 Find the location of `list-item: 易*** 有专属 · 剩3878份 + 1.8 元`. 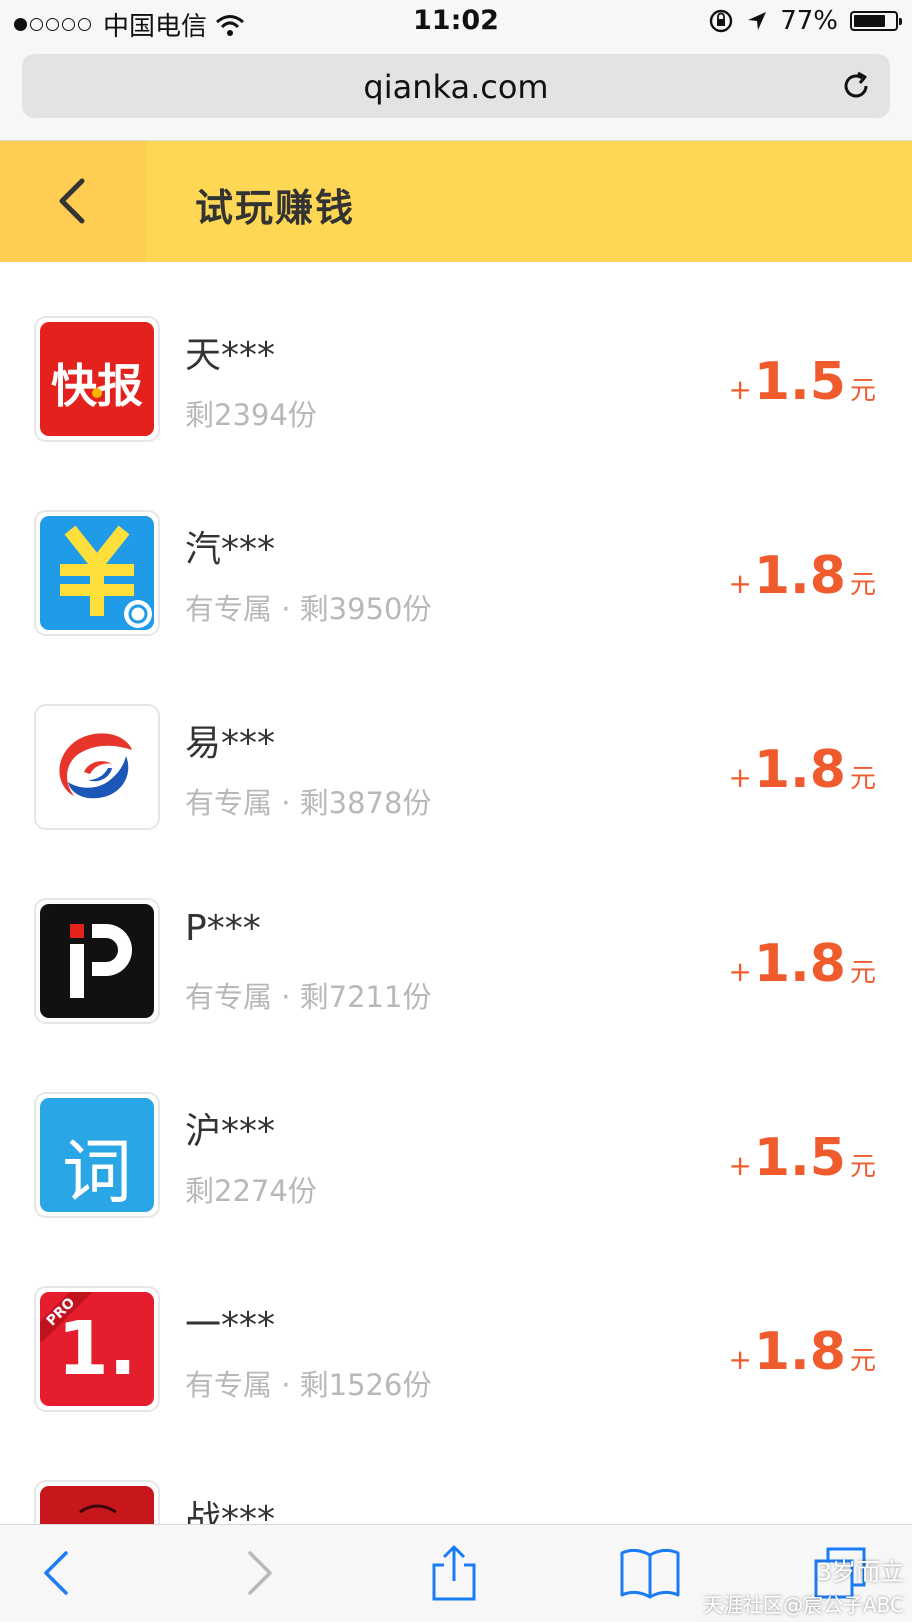

list-item: 易*** 有专属 · 剩3878份 + 1.8 元 is located at coordinates (456, 747).